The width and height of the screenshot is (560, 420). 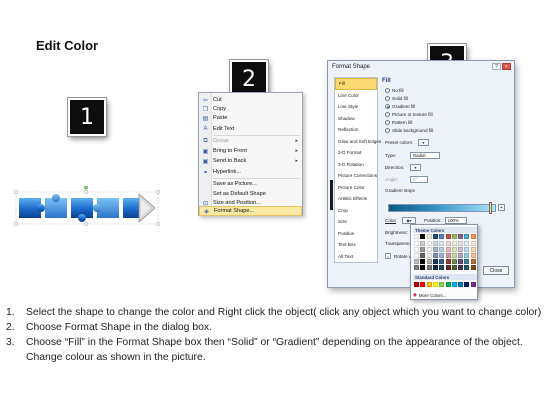 What do you see at coordinates (419, 179) in the screenshot?
I see `angle-input: 0°` at bounding box center [419, 179].